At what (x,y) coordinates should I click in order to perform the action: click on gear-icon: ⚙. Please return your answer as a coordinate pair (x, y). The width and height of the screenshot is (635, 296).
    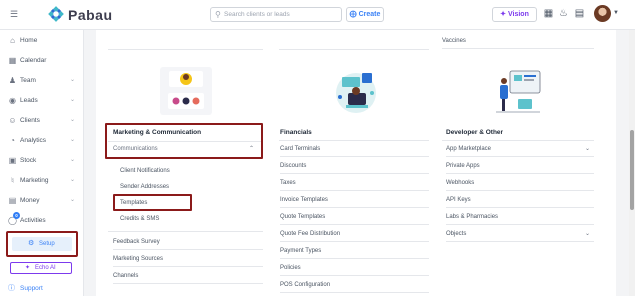
    Looking at the image, I should click on (31, 243).